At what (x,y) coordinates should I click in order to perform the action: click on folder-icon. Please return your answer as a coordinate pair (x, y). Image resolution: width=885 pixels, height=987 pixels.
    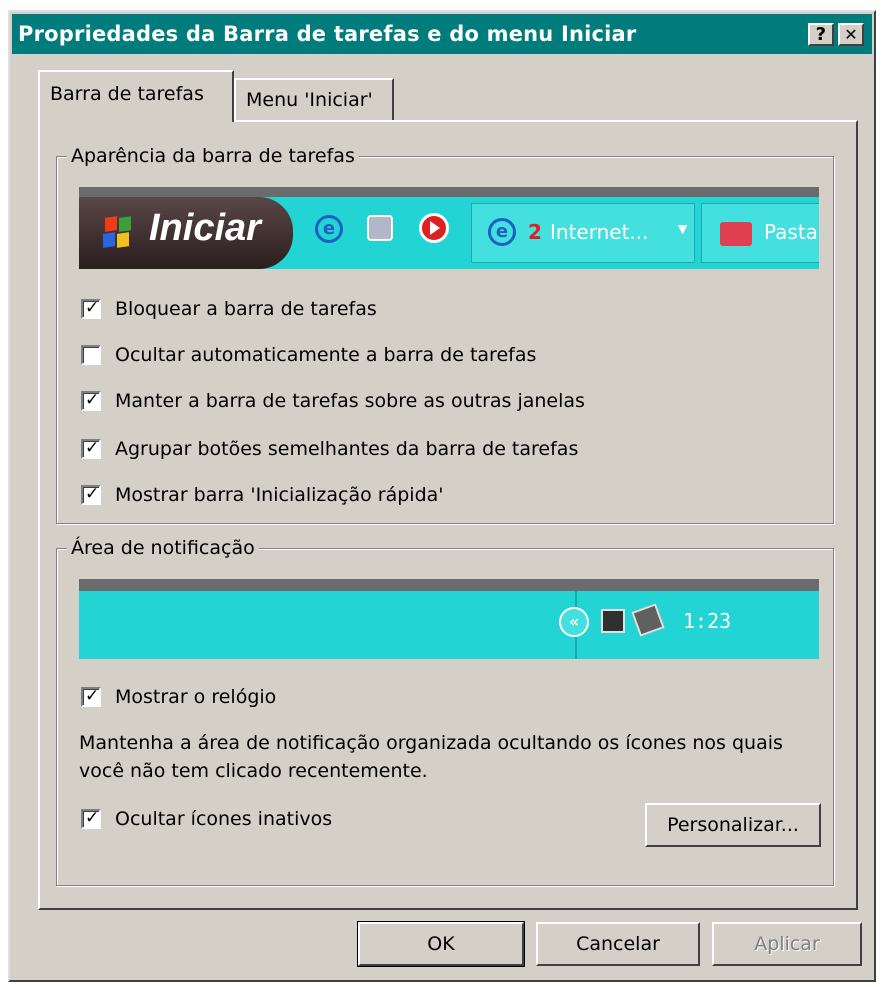
    Looking at the image, I should click on (736, 234).